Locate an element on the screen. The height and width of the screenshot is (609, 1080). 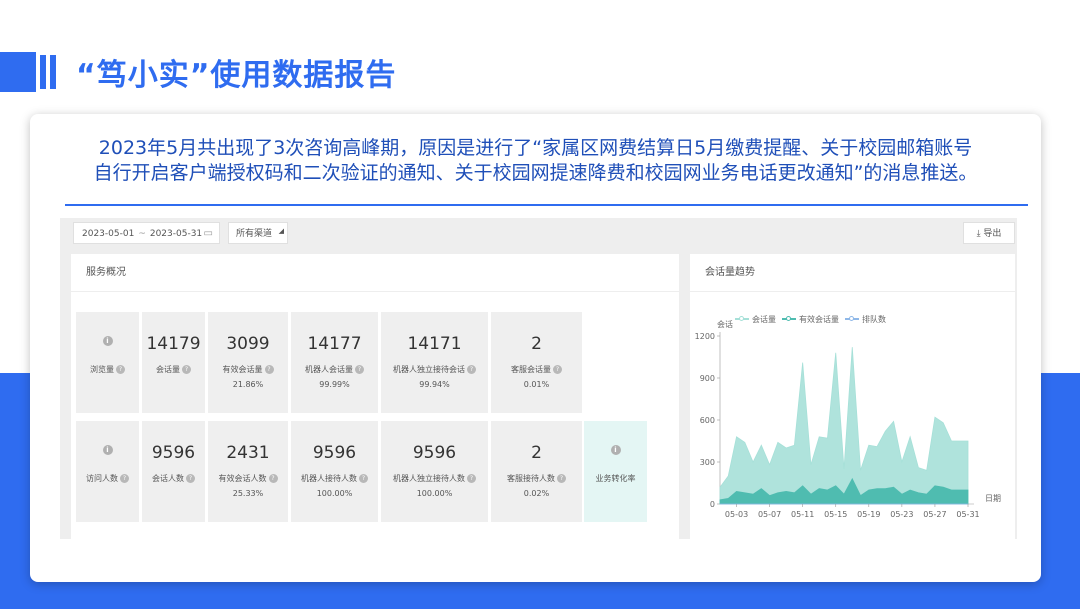
metric-tile: 14179 会话量? is located at coordinates (173, 362).